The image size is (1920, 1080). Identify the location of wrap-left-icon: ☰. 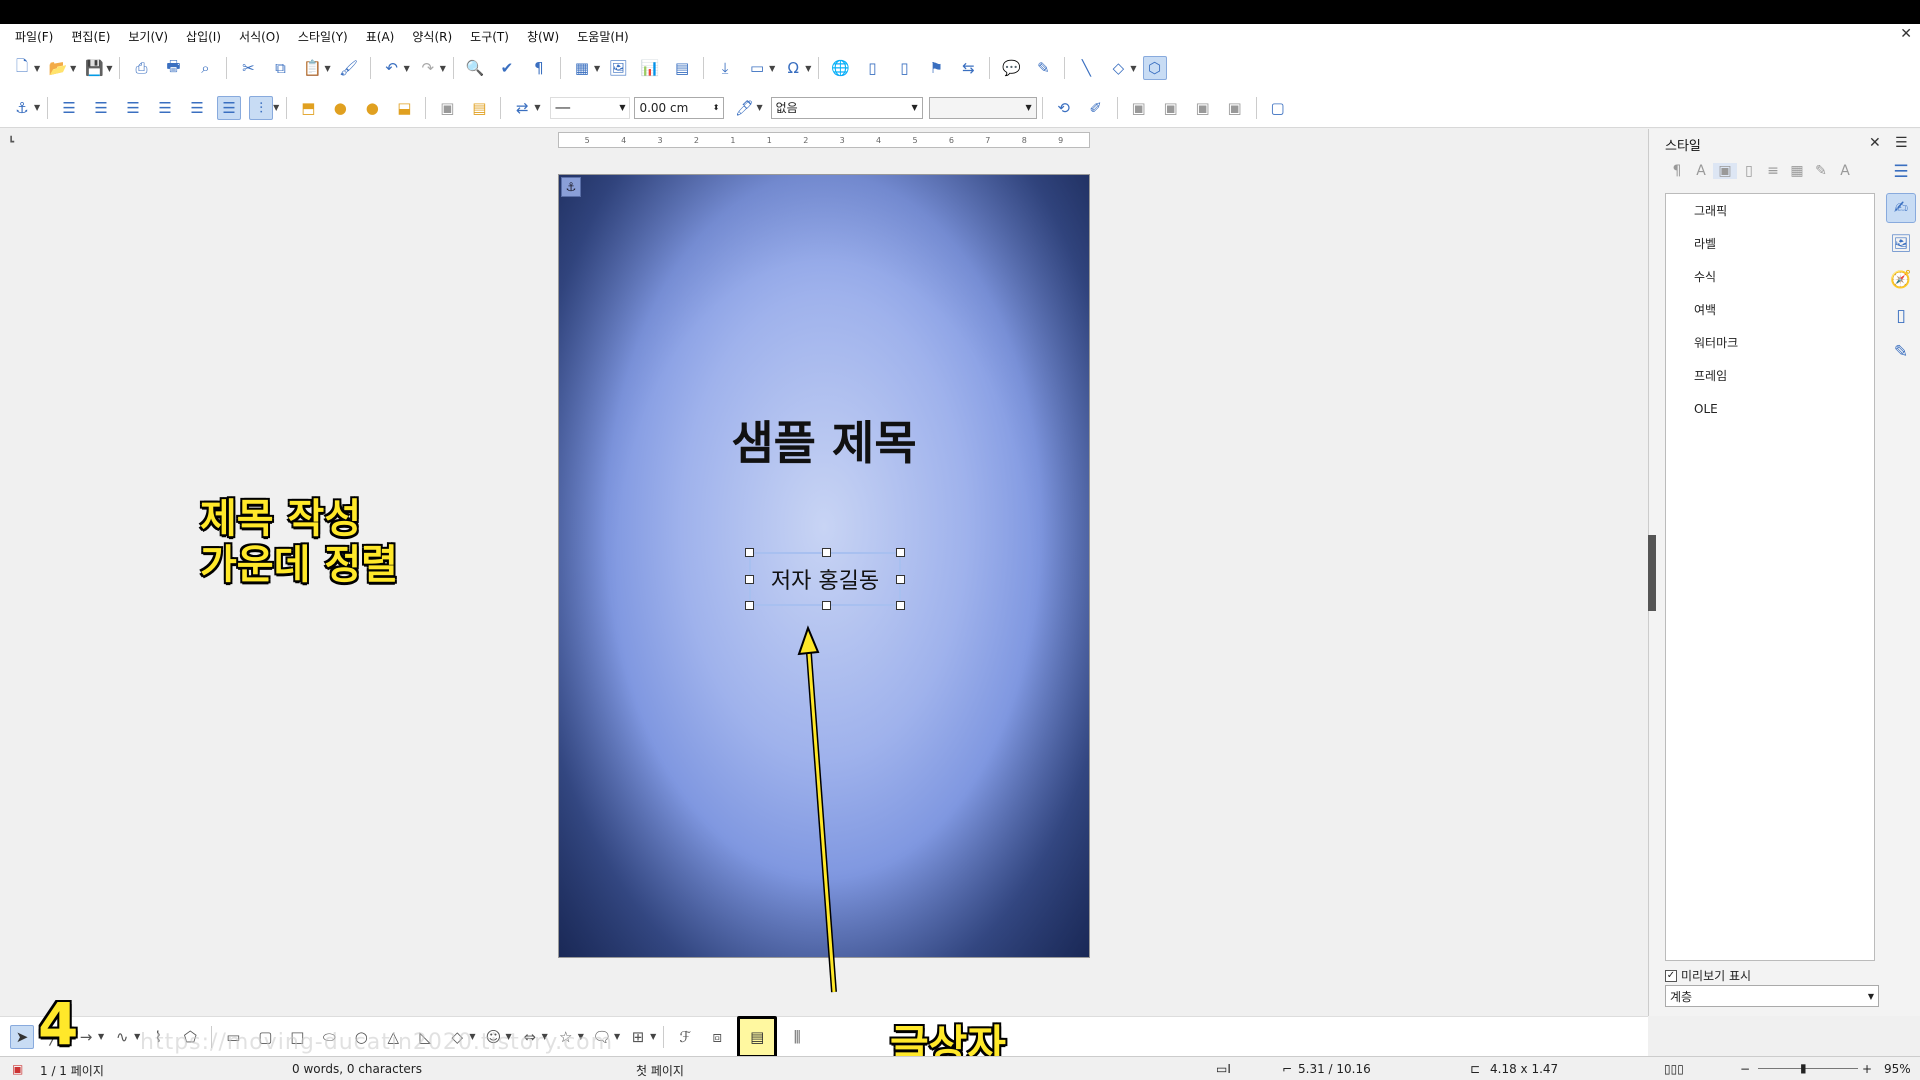
(165, 108).